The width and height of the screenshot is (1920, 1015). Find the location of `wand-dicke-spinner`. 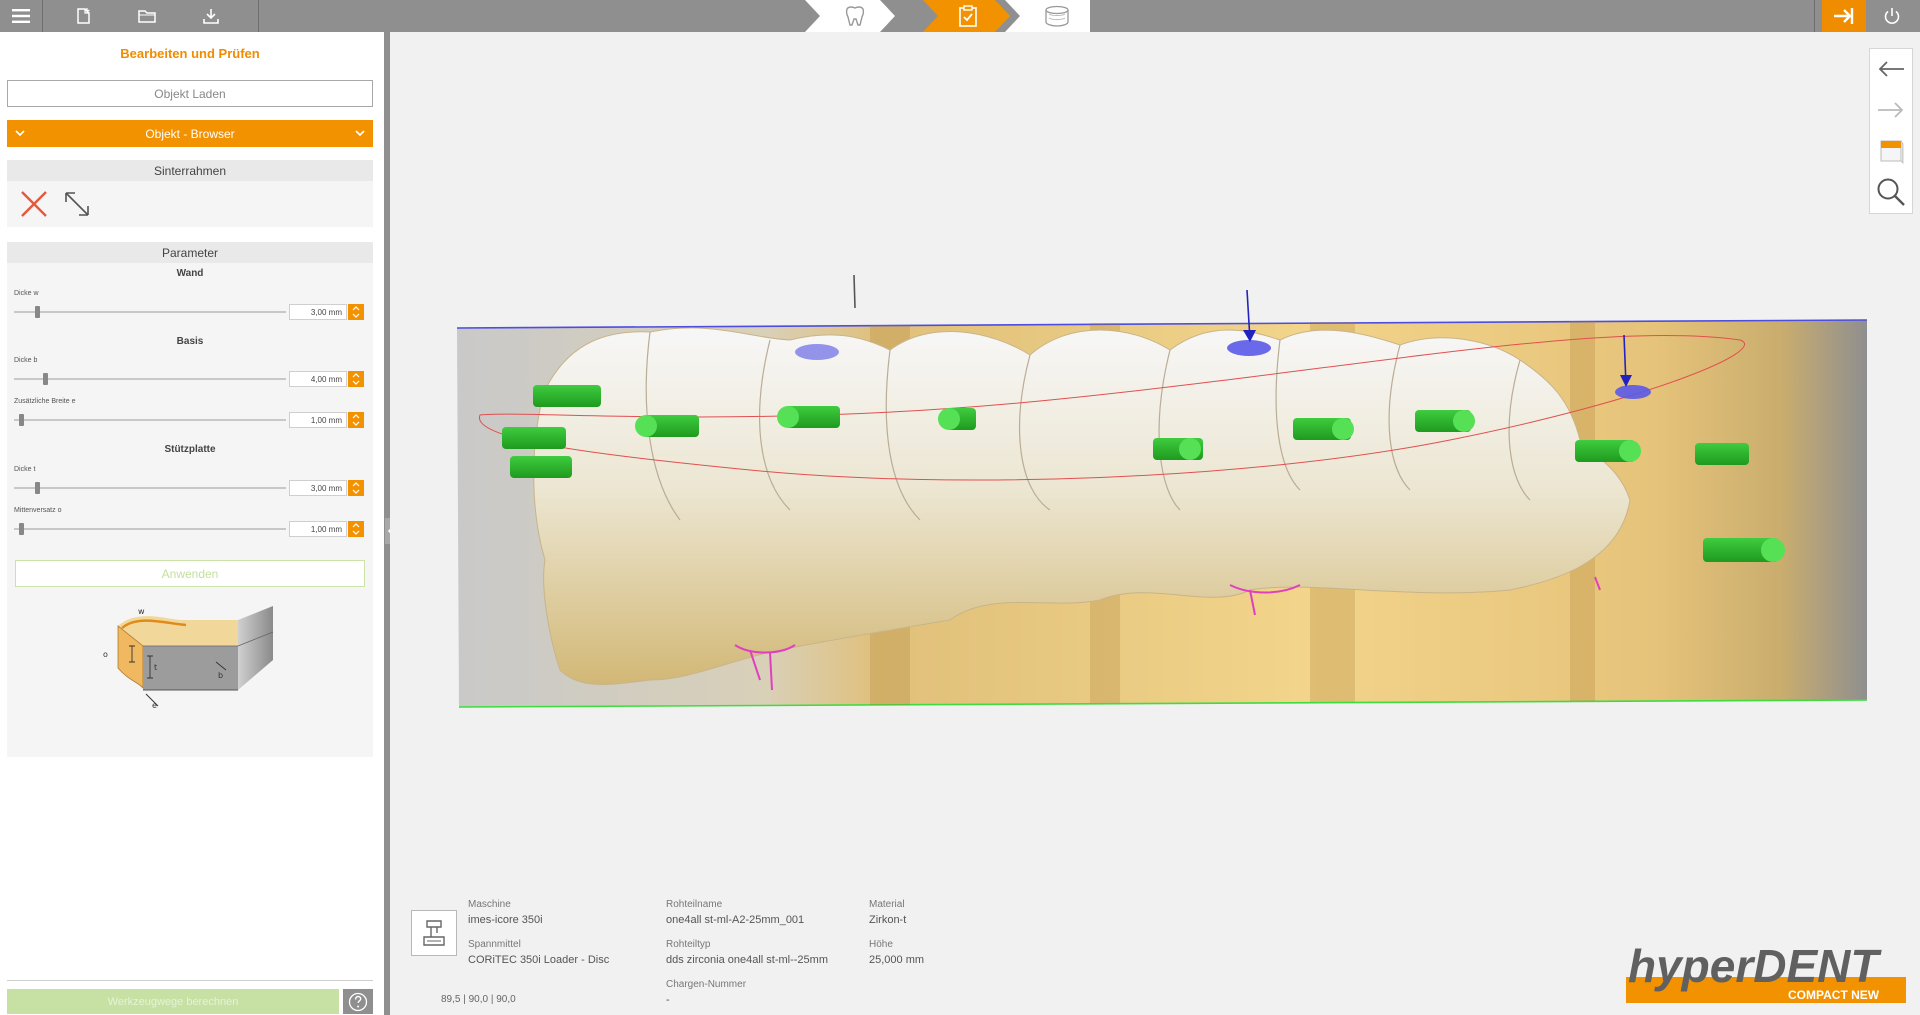

wand-dicke-spinner is located at coordinates (356, 312).